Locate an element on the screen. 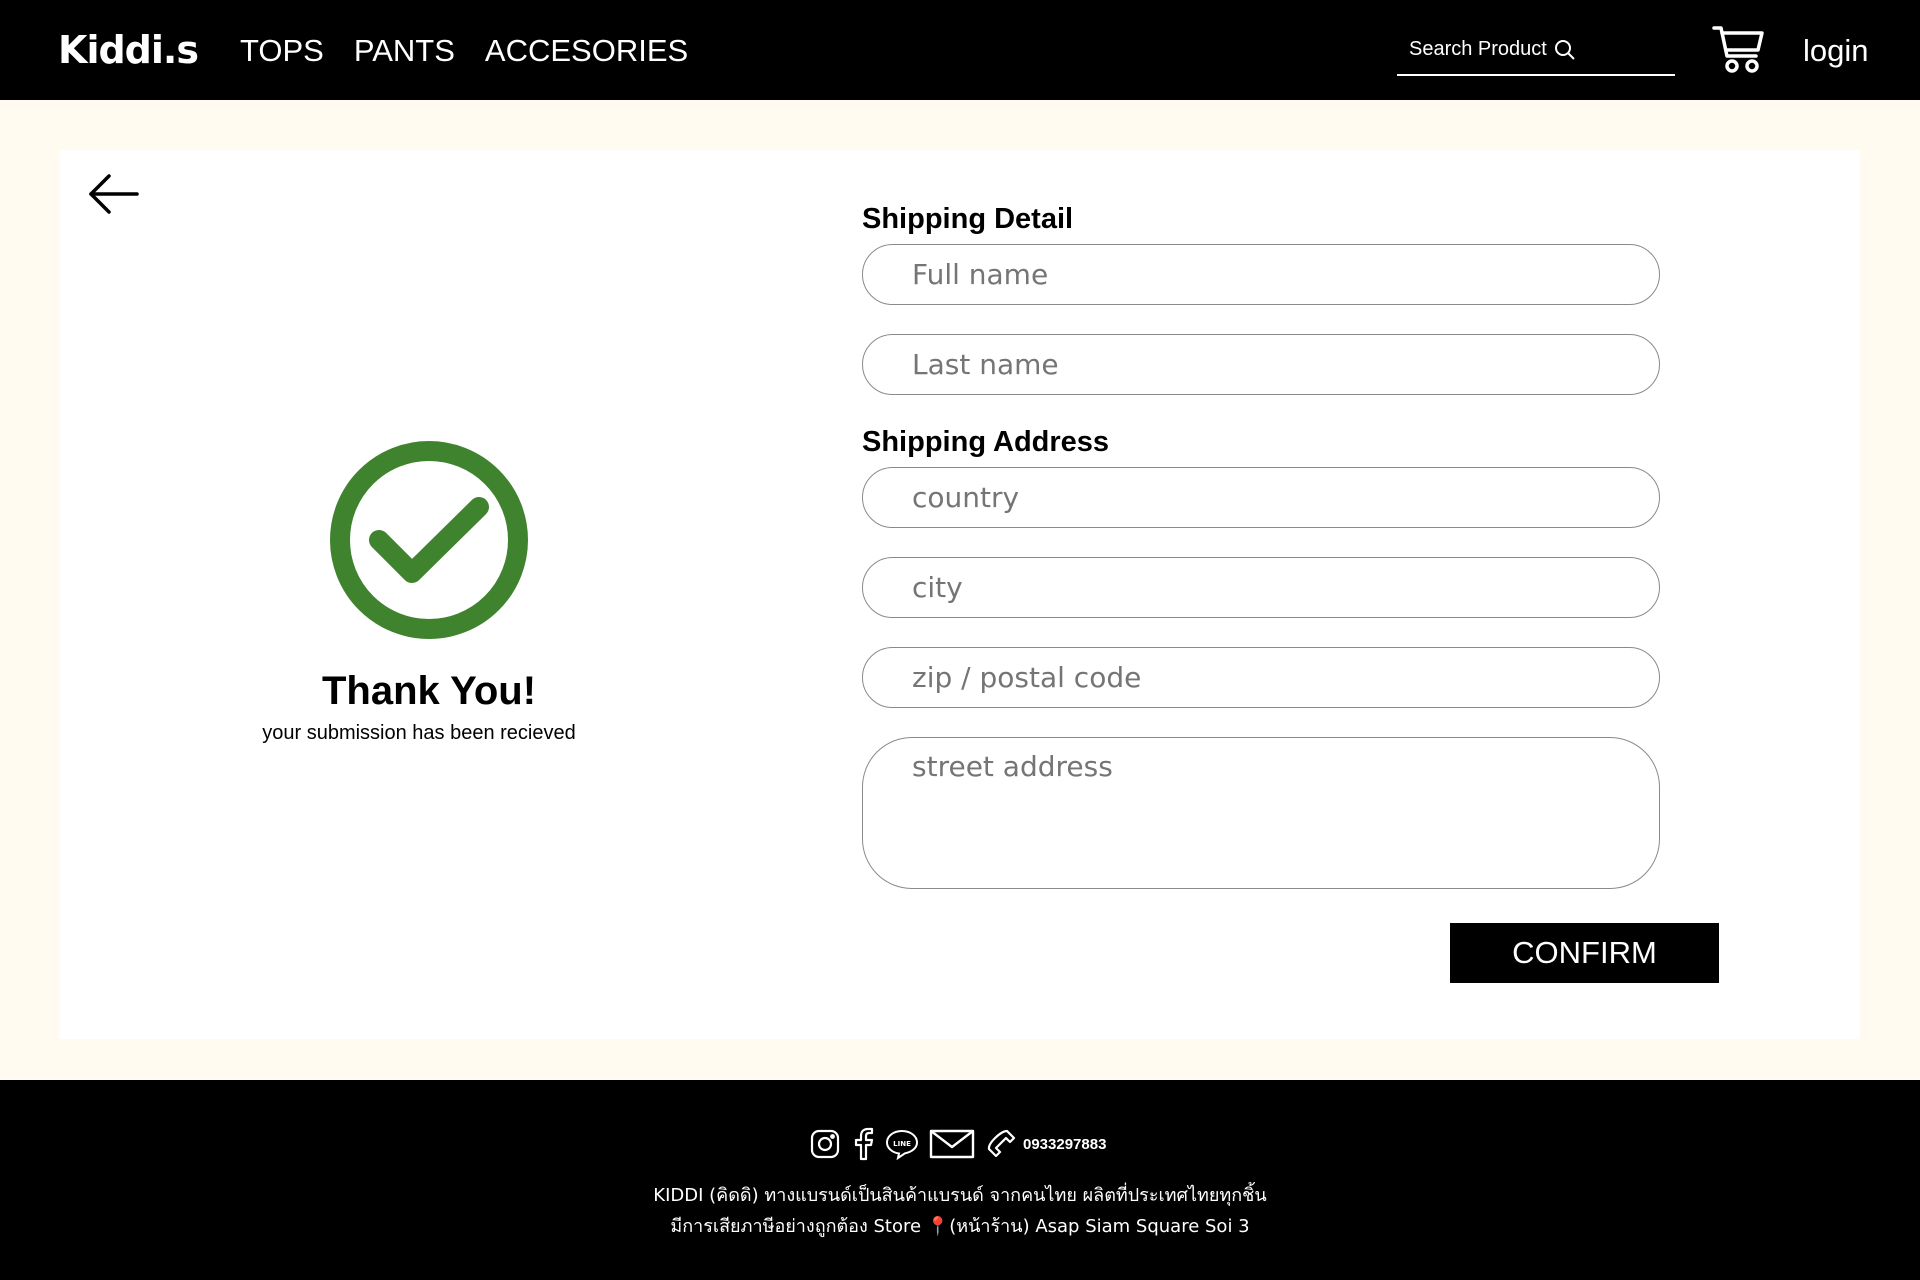 This screenshot has width=1920, height=1280. social-links: LINE 0933297883 is located at coordinates (957, 1144).